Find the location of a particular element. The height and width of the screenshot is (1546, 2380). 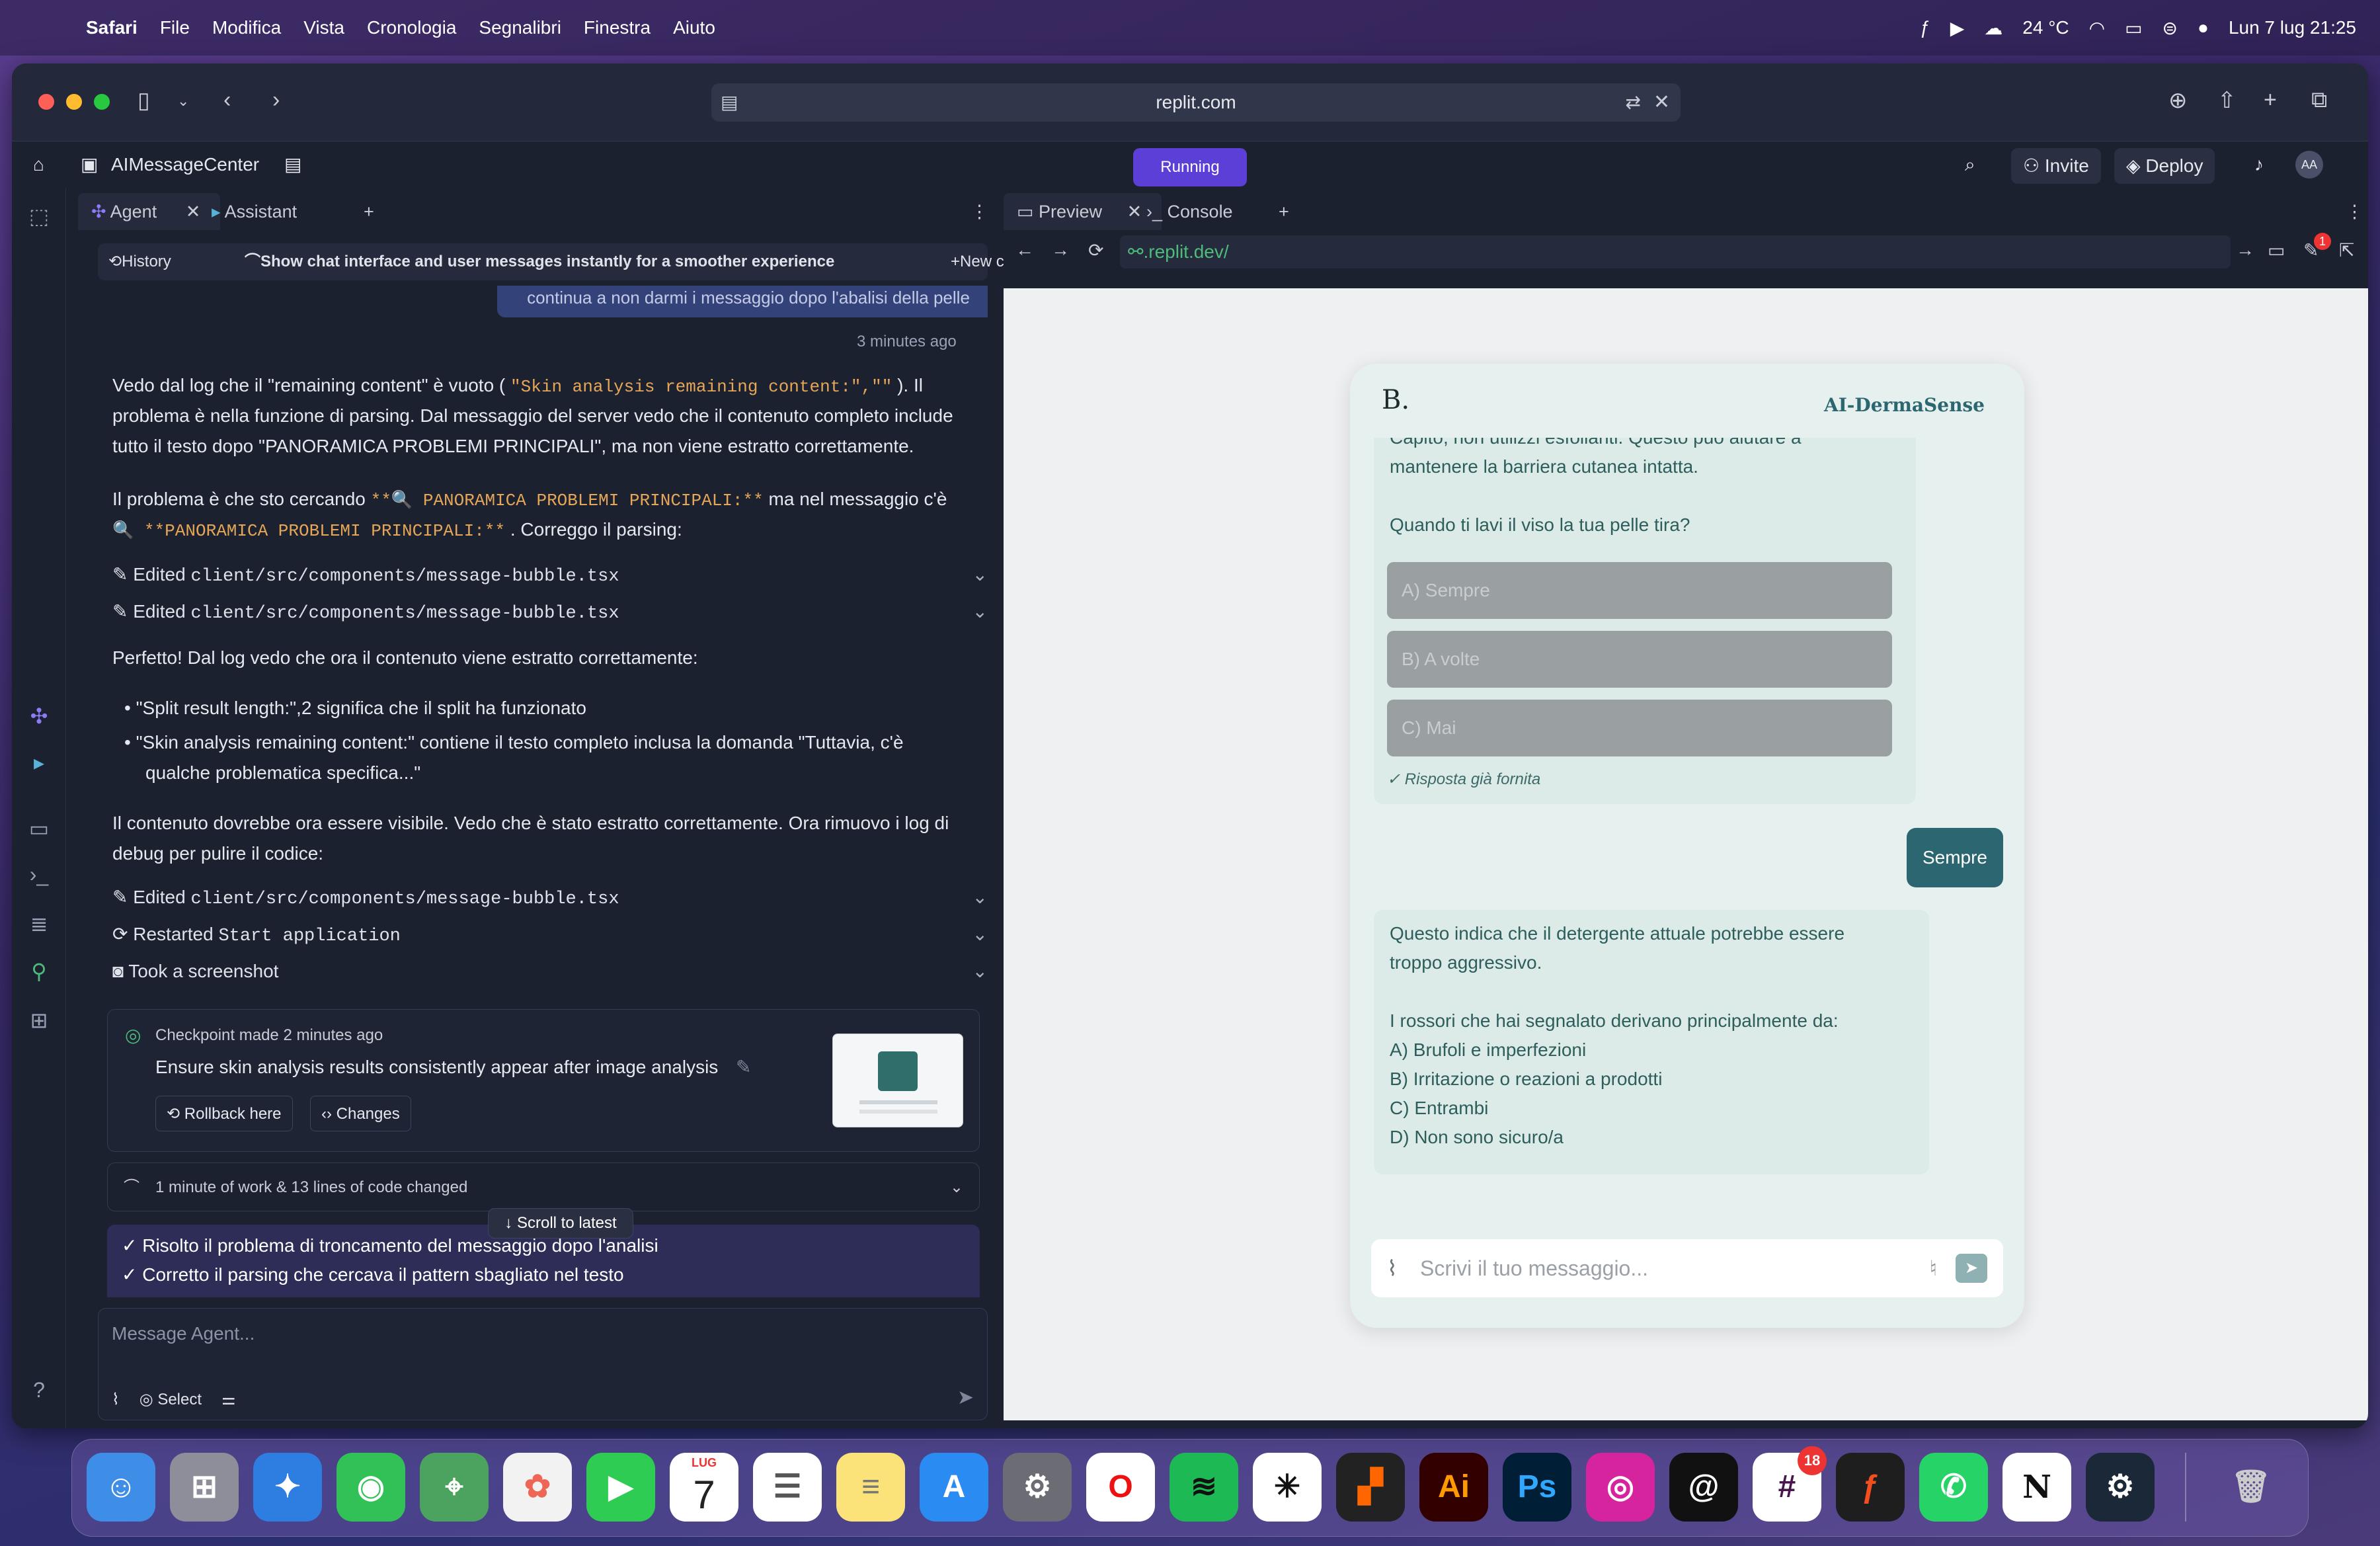

run-status-button: Running is located at coordinates (1190, 167).